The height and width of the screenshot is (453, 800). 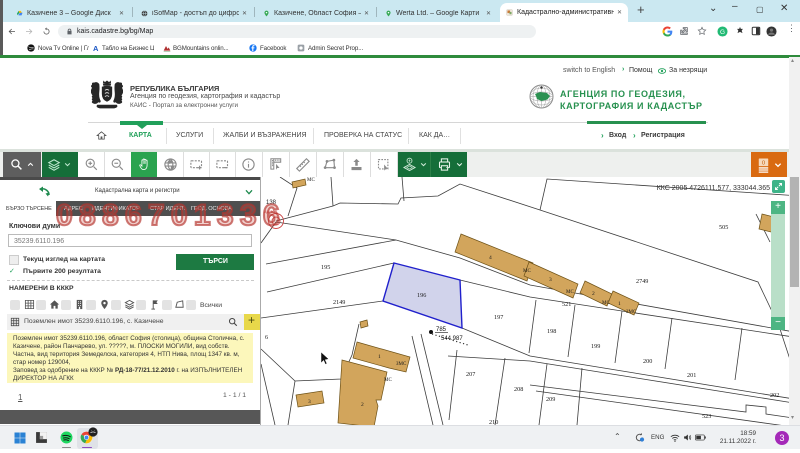 What do you see at coordinates (595, 346) in the screenshot?
I see `svg-text: 199` at bounding box center [595, 346].